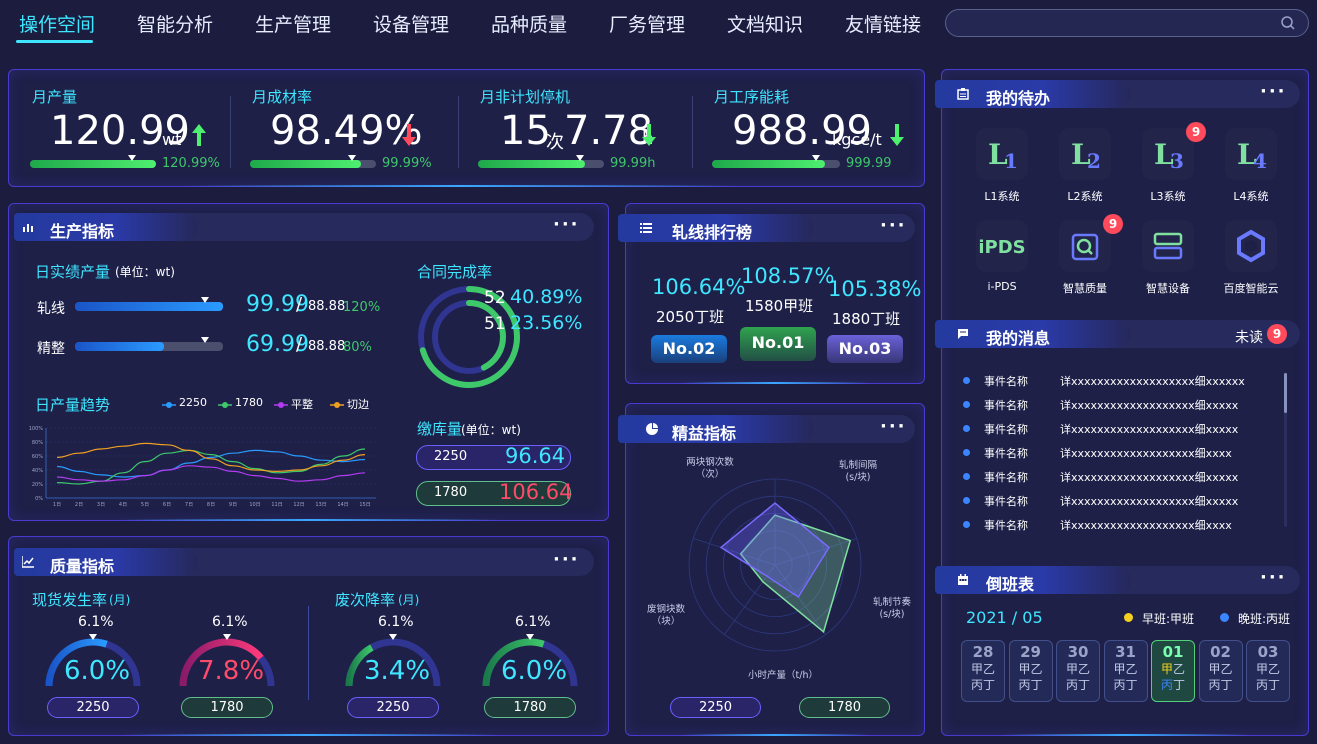 This screenshot has width=1317, height=744. What do you see at coordinates (1251, 246) in the screenshot?
I see `system-cloud-icon` at bounding box center [1251, 246].